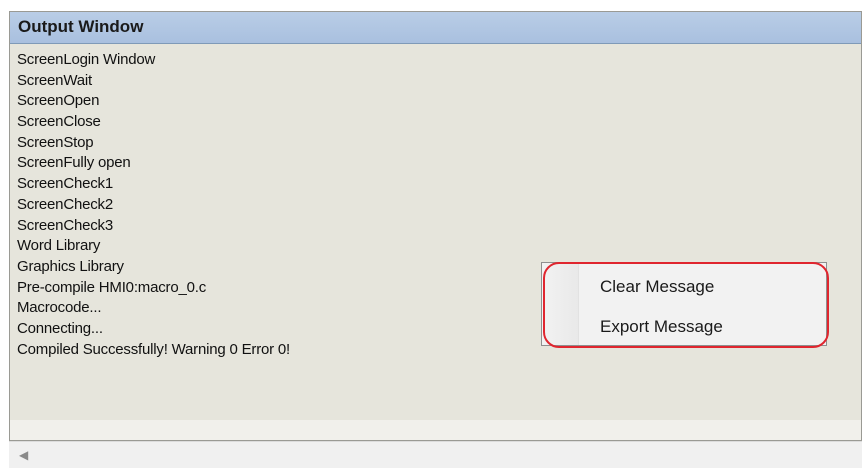 The image size is (862, 468). What do you see at coordinates (702, 287) in the screenshot?
I see `clear-message-menu-item: Clear Message` at bounding box center [702, 287].